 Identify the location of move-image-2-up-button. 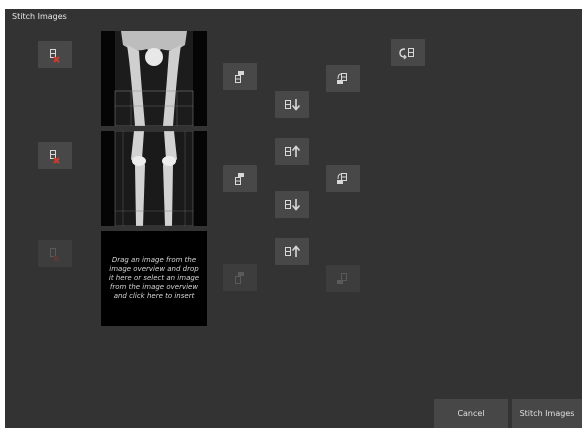
(292, 151).